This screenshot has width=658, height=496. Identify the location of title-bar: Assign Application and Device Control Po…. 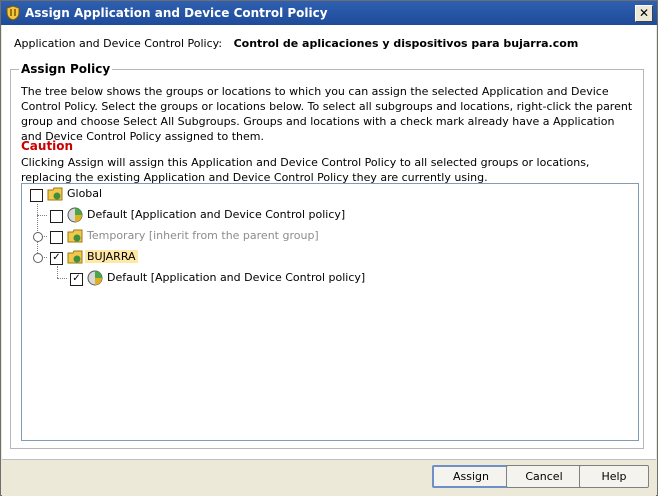
(329, 13).